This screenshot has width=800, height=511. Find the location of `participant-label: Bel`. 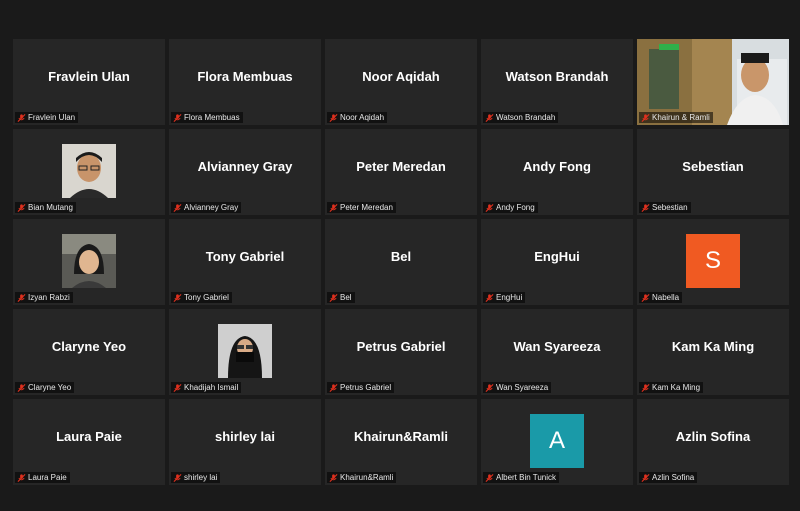

participant-label: Bel is located at coordinates (341, 297).